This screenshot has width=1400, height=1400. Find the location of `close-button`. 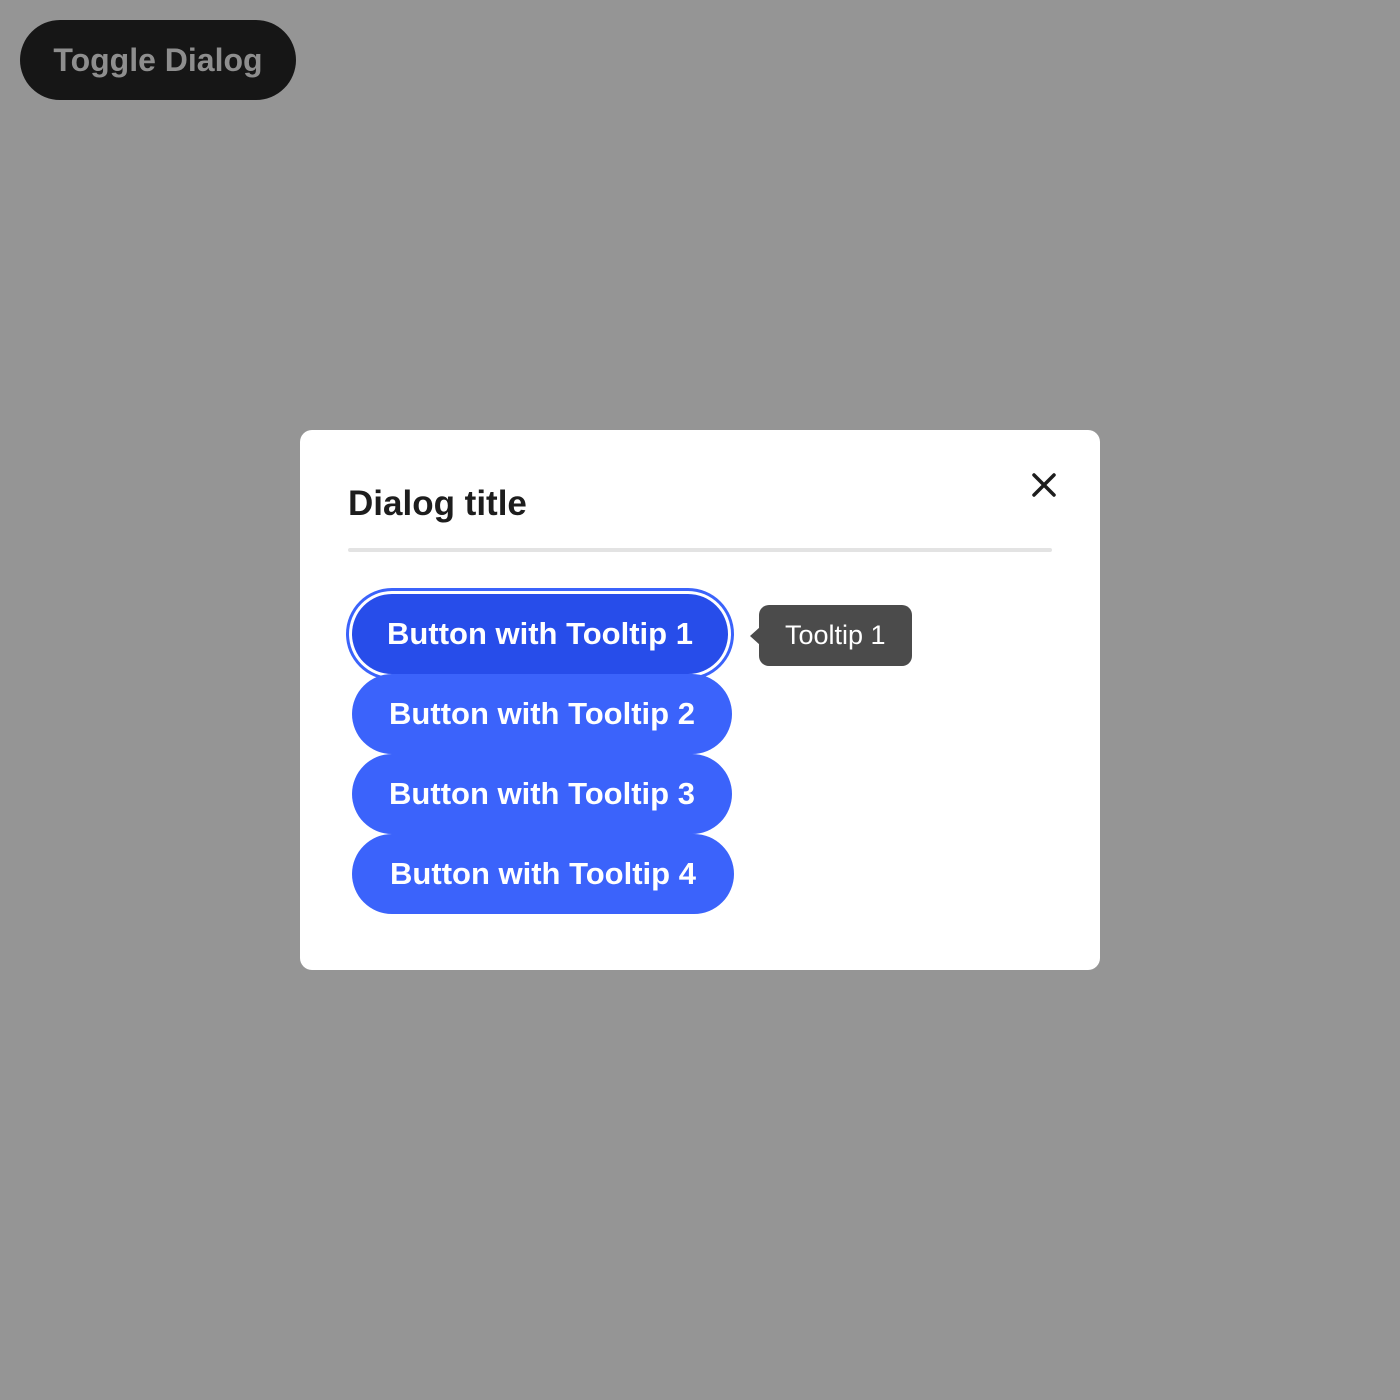

close-button is located at coordinates (1044, 486).